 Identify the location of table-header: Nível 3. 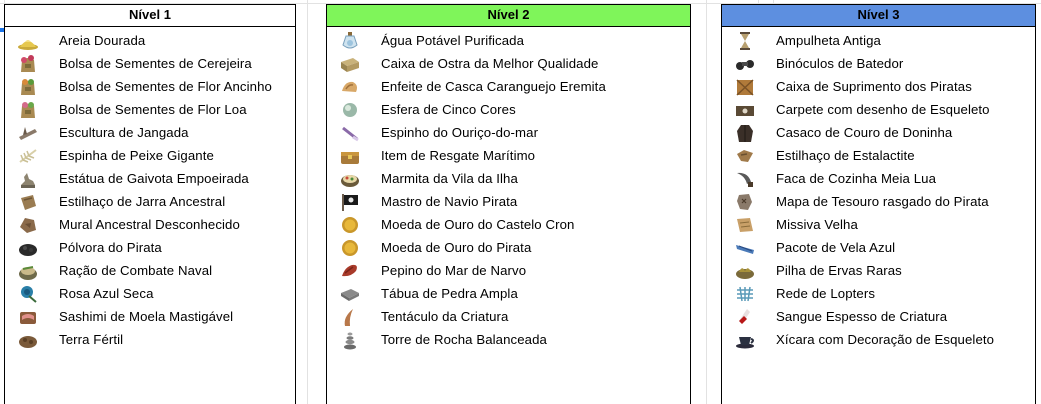
(878, 15).